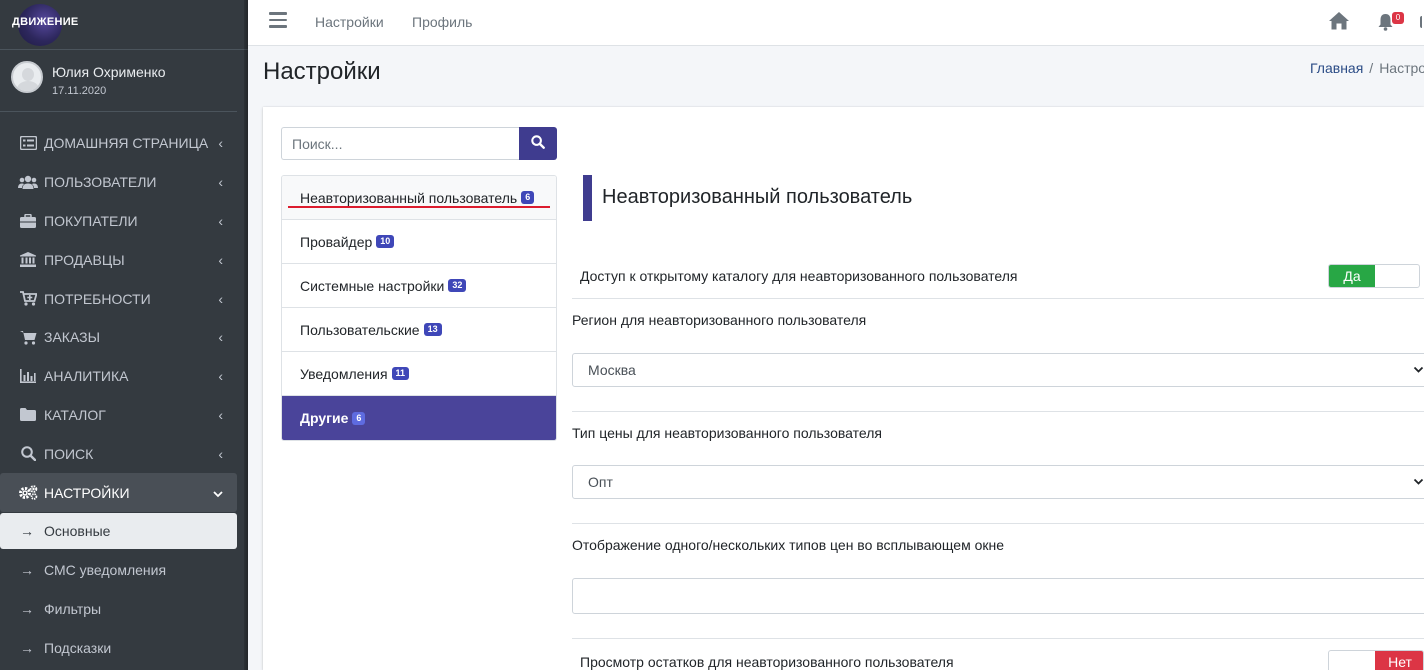 Image resolution: width=1424 pixels, height=670 pixels. What do you see at coordinates (28, 143) in the screenshot?
I see `list-icon` at bounding box center [28, 143].